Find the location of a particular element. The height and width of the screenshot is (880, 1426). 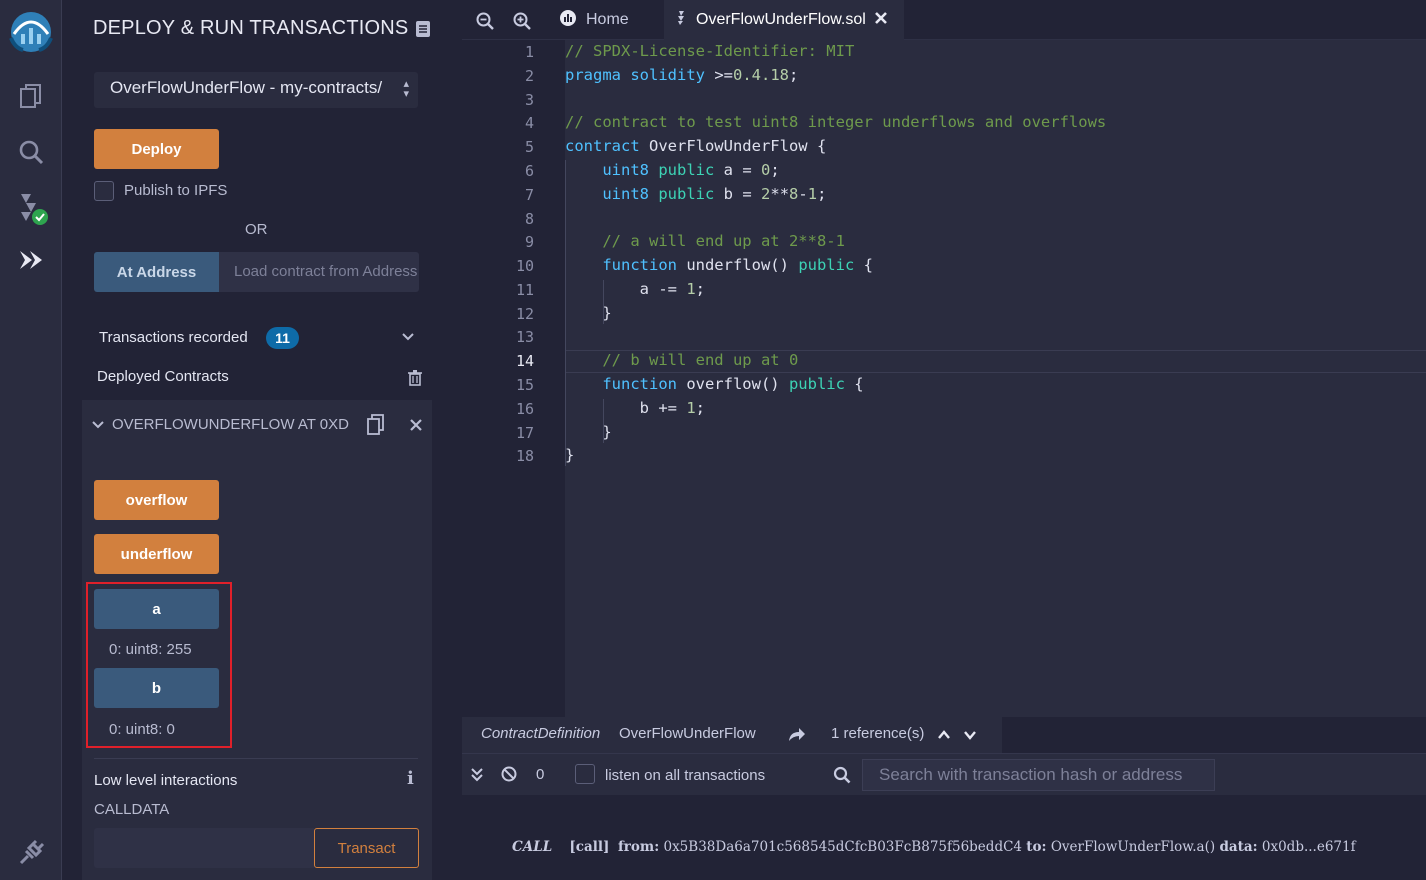

deploy-button: Deploy is located at coordinates (156, 149).